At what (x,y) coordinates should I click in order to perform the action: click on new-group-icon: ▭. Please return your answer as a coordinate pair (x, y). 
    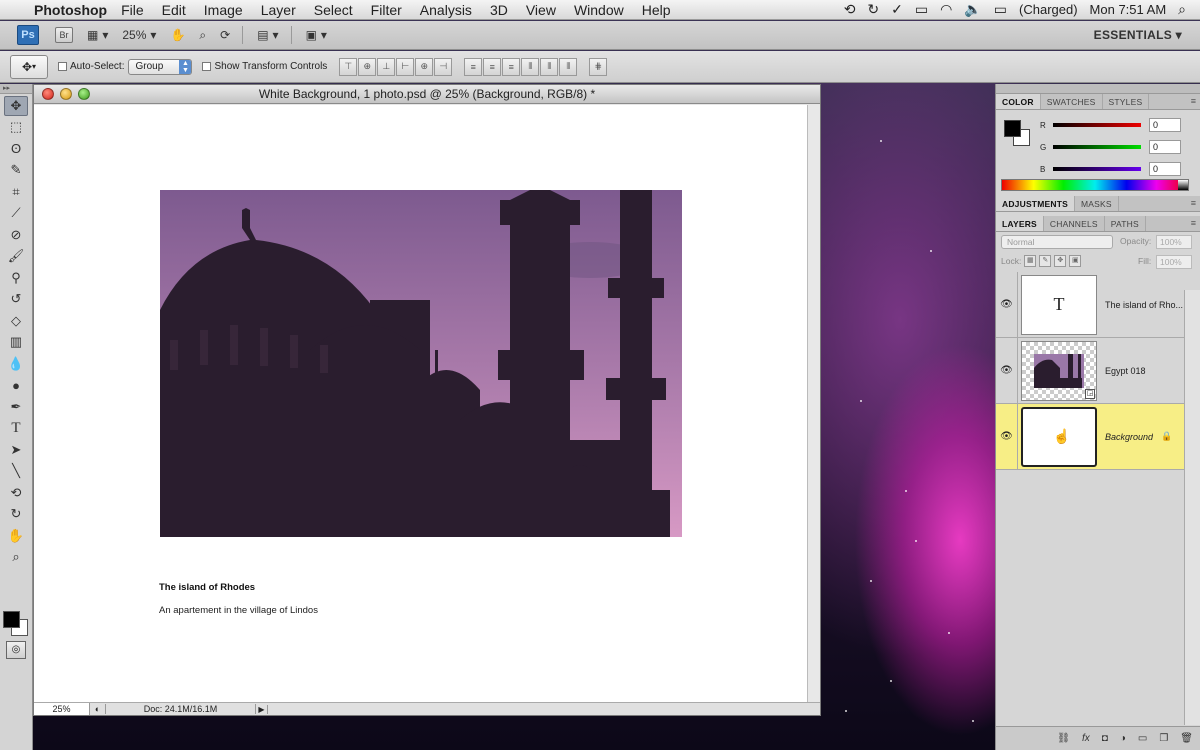
    Looking at the image, I should click on (1142, 738).